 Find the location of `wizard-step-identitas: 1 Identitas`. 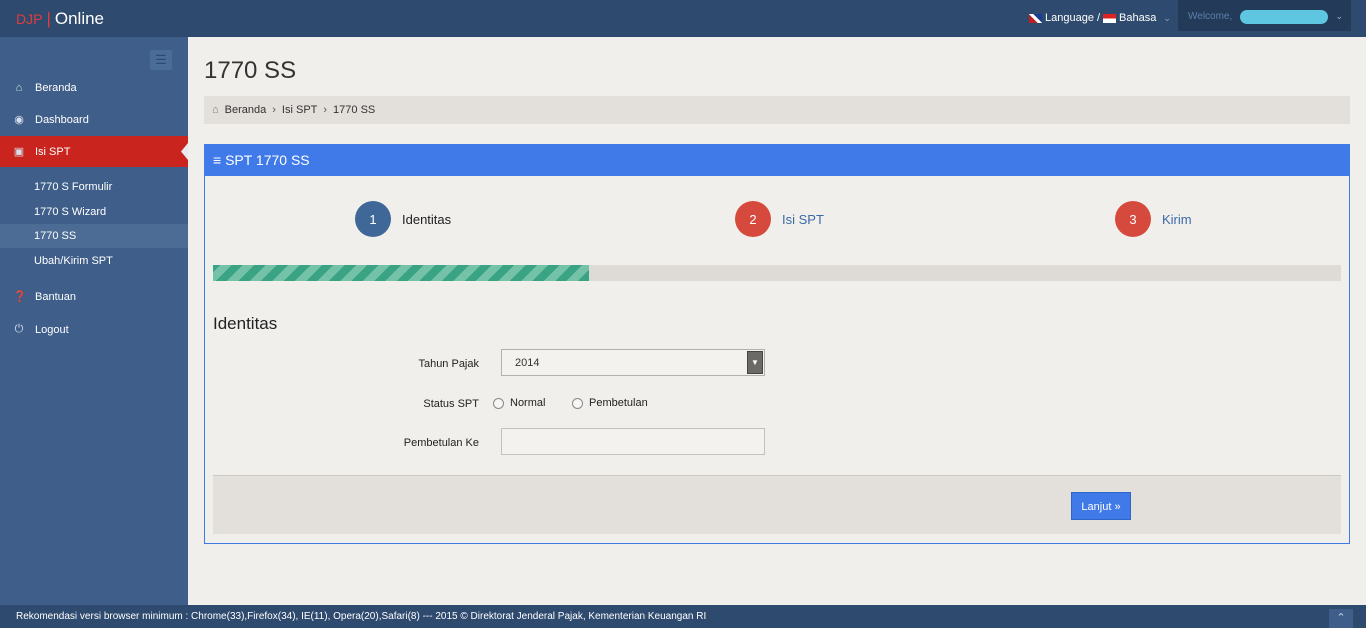

wizard-step-identitas: 1 Identitas is located at coordinates (403, 219).